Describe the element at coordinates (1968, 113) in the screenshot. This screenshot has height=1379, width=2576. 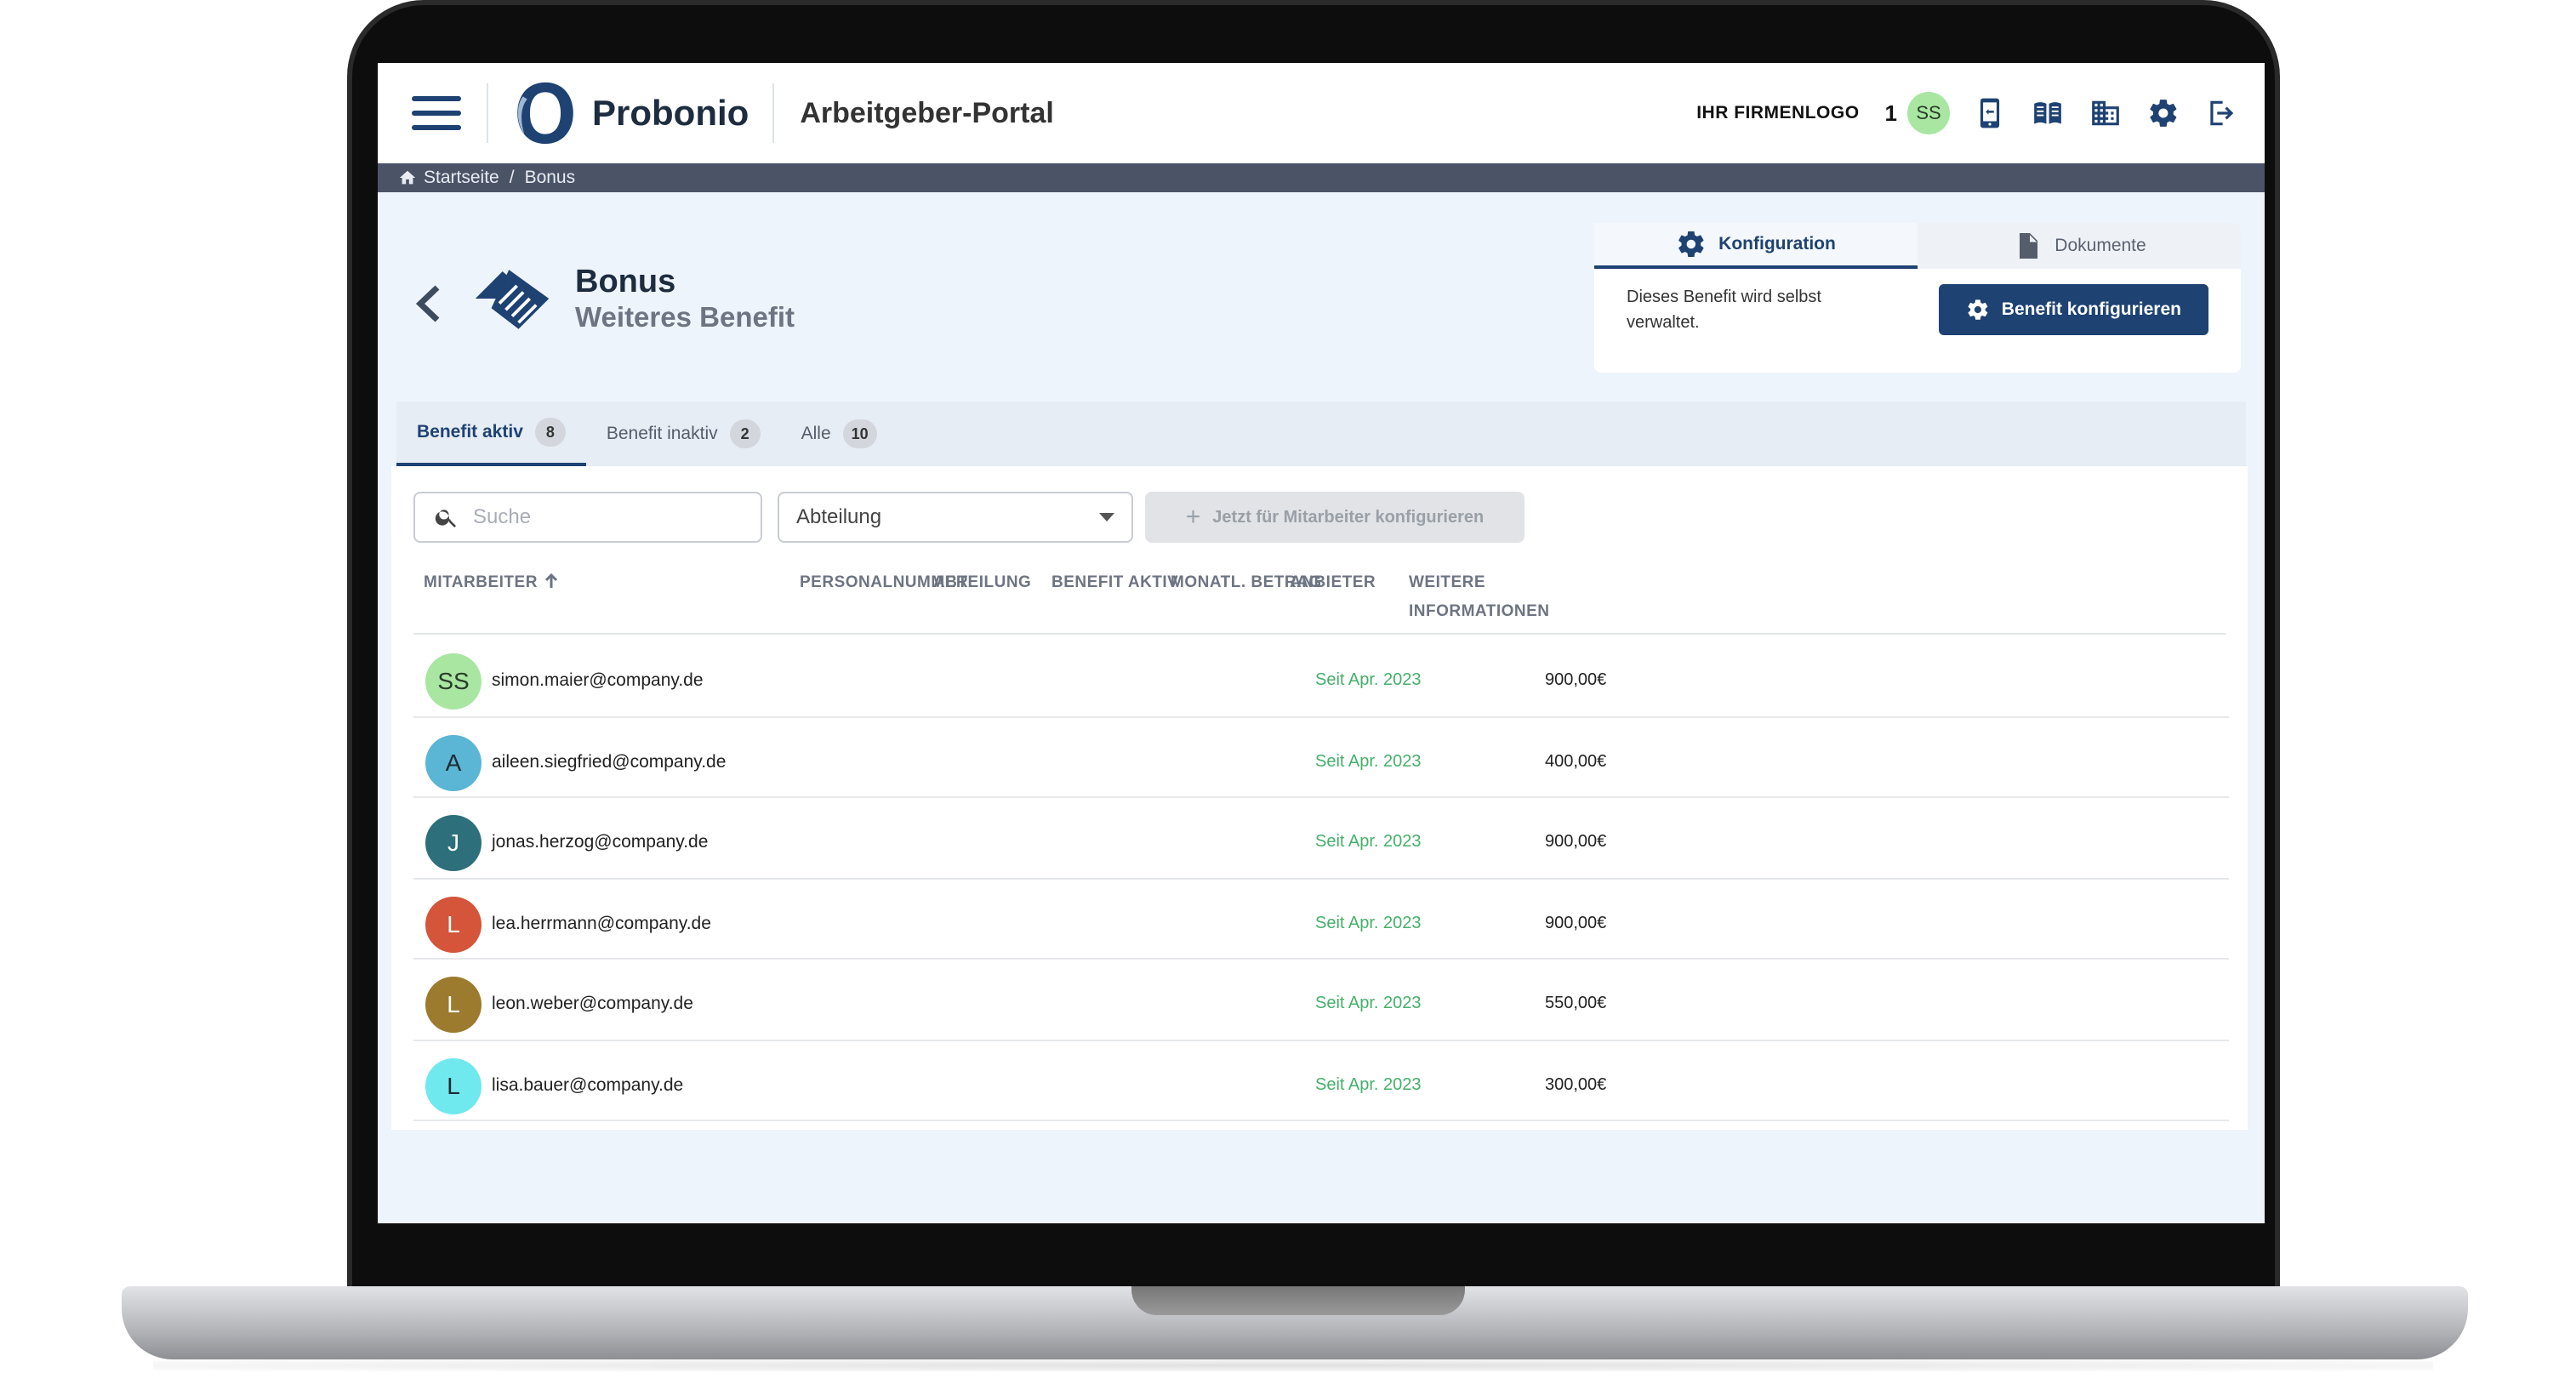
I see `header-actions: IHR FIRMENLOGO 1 SS` at that location.